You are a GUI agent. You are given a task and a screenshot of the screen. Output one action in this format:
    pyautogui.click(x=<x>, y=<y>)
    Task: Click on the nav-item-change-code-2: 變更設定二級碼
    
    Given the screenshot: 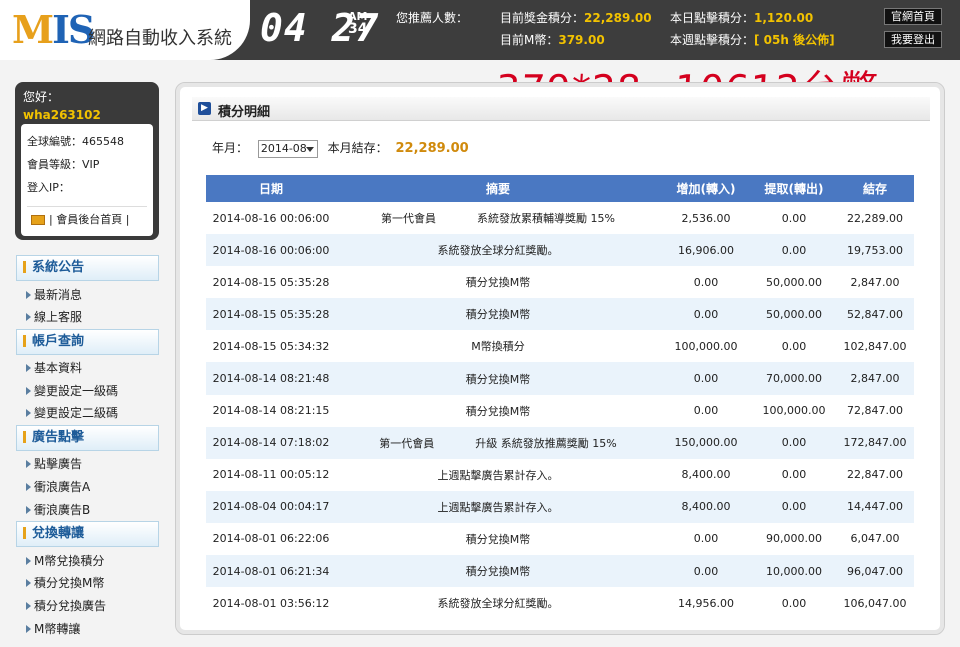 What is the action you would take?
    pyautogui.click(x=72, y=412)
    